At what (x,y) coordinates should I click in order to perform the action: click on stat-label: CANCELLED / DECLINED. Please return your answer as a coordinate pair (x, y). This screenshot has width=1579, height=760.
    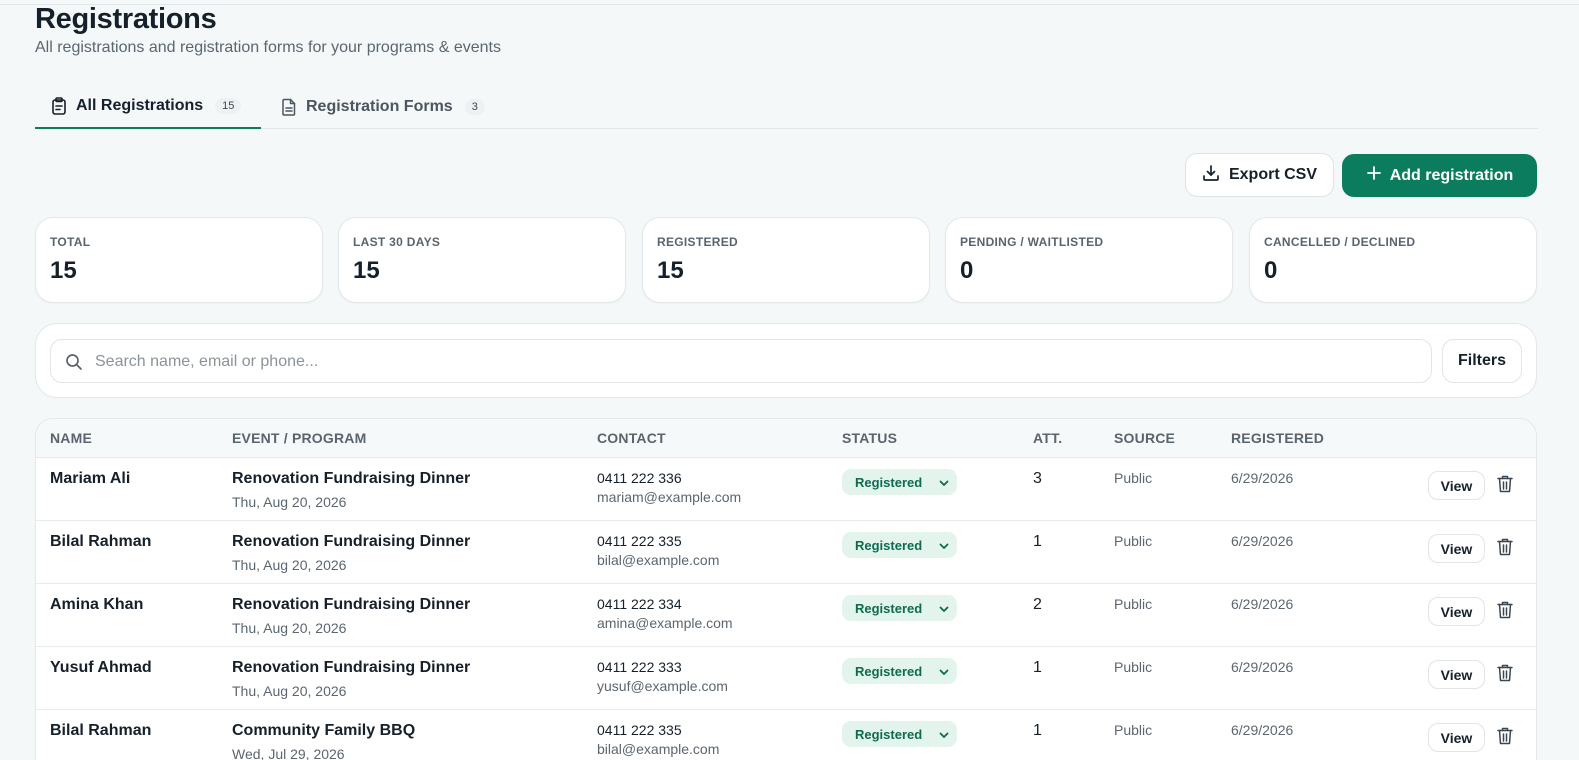
    Looking at the image, I should click on (1340, 242).